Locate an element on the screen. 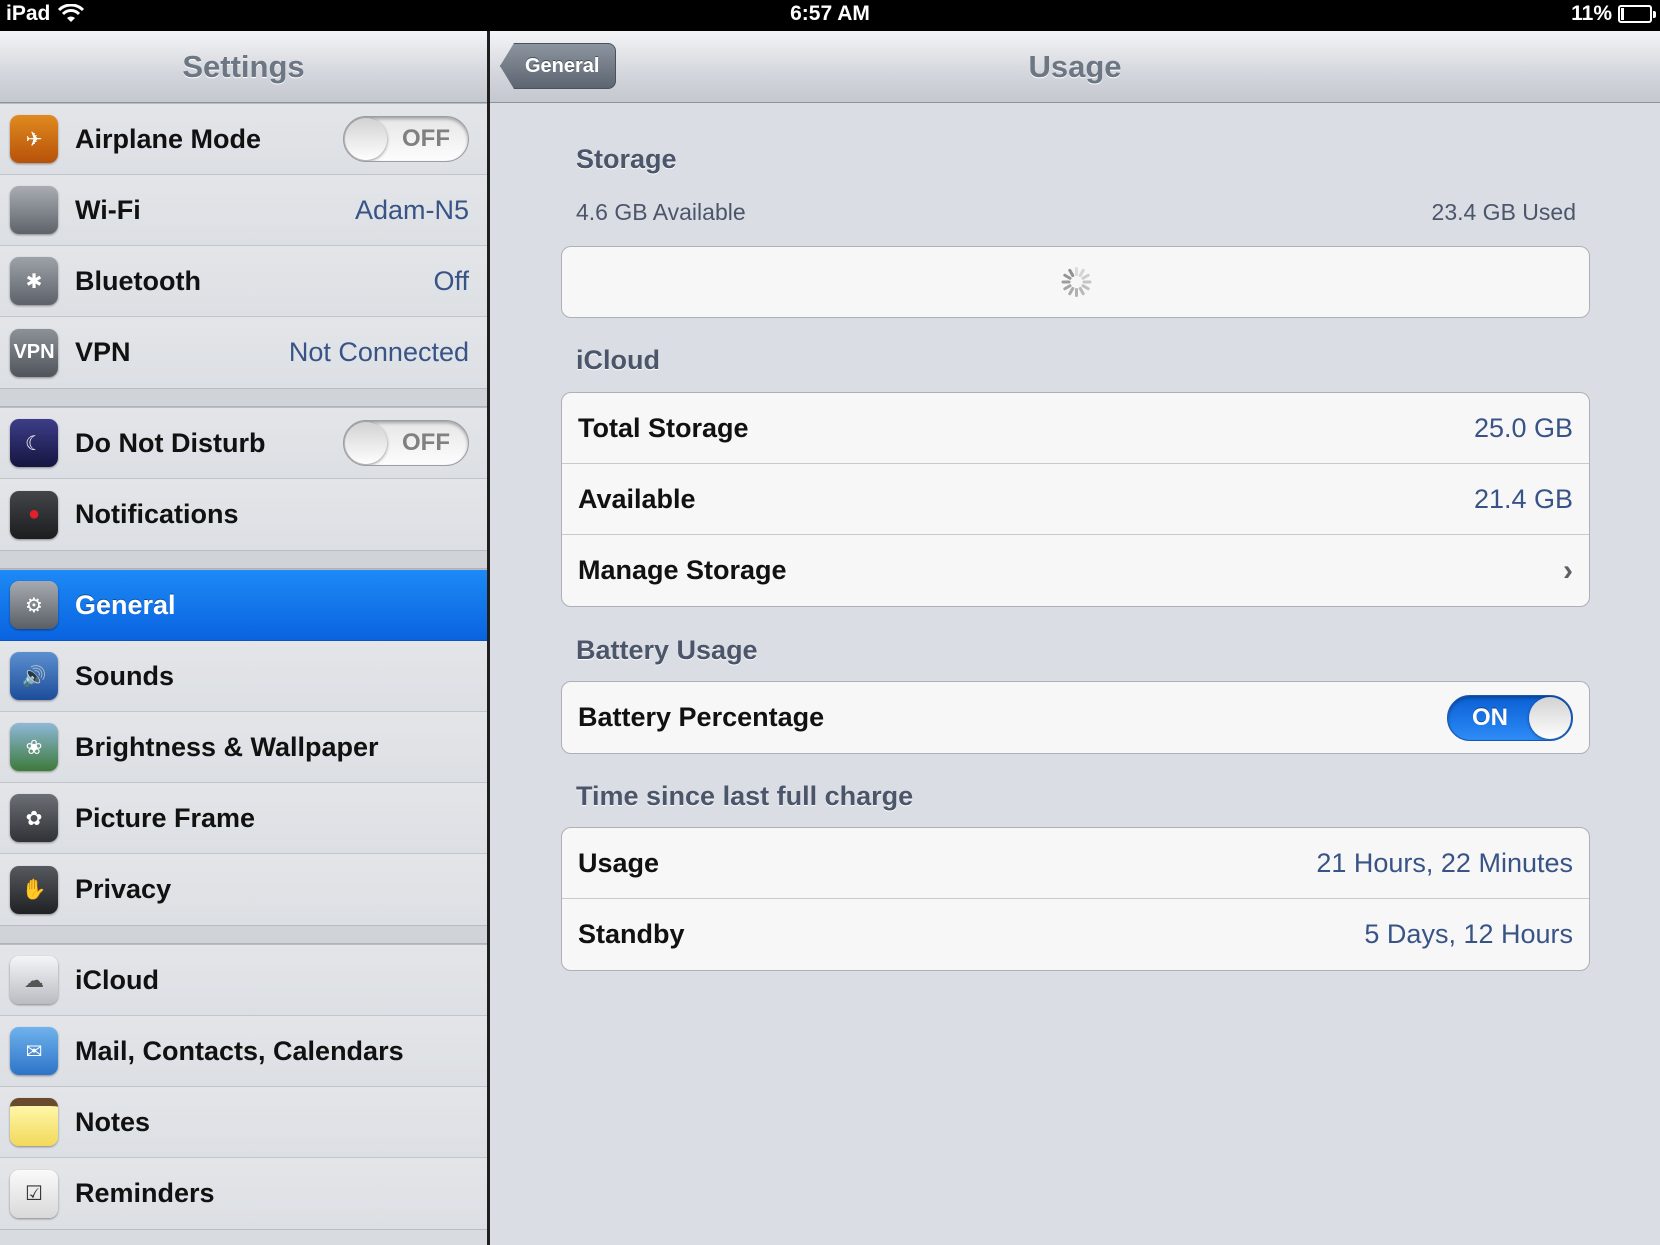 This screenshot has height=1245, width=1660. battery-icon is located at coordinates (1637, 14).